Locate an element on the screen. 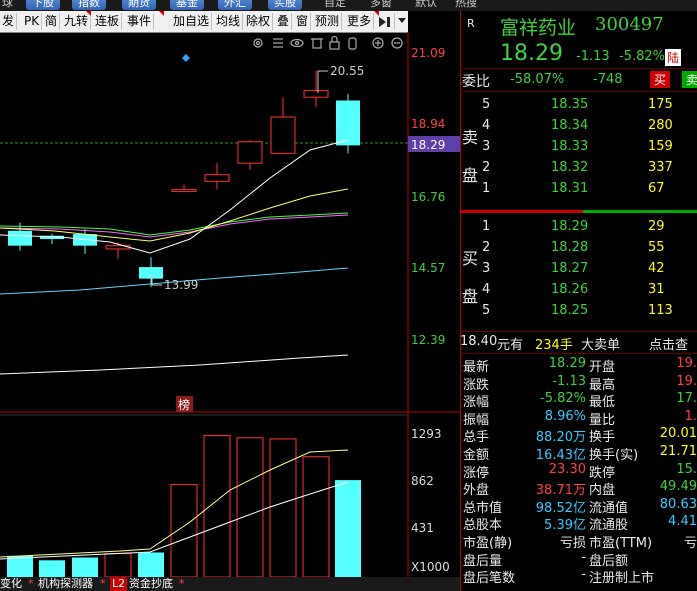 This screenshot has height=591, width=697. quote-value: -5.82% is located at coordinates (563, 399).